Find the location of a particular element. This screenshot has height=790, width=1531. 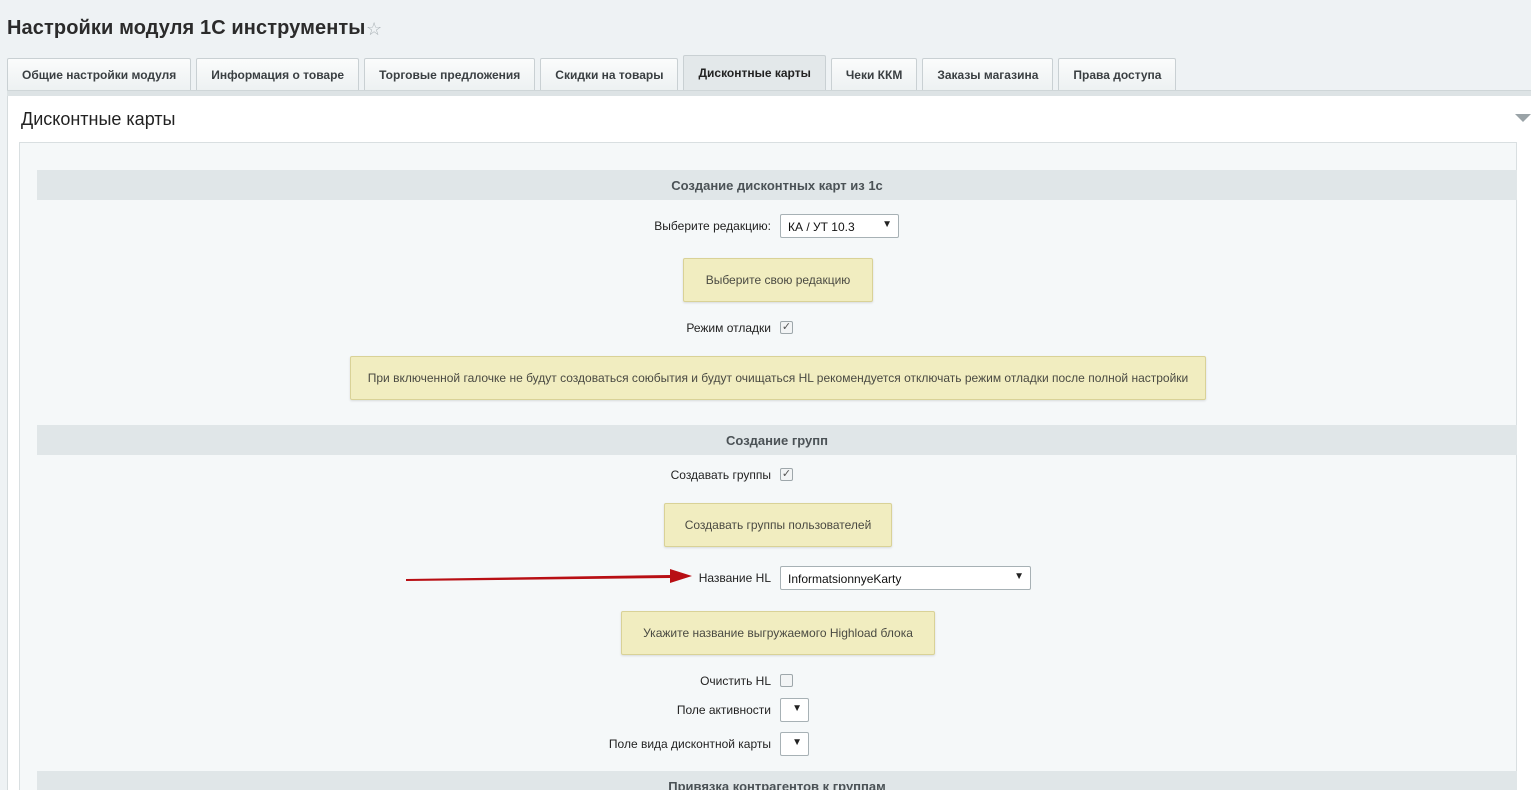

tab-shop-orders: Заказы магазина is located at coordinates (988, 74).